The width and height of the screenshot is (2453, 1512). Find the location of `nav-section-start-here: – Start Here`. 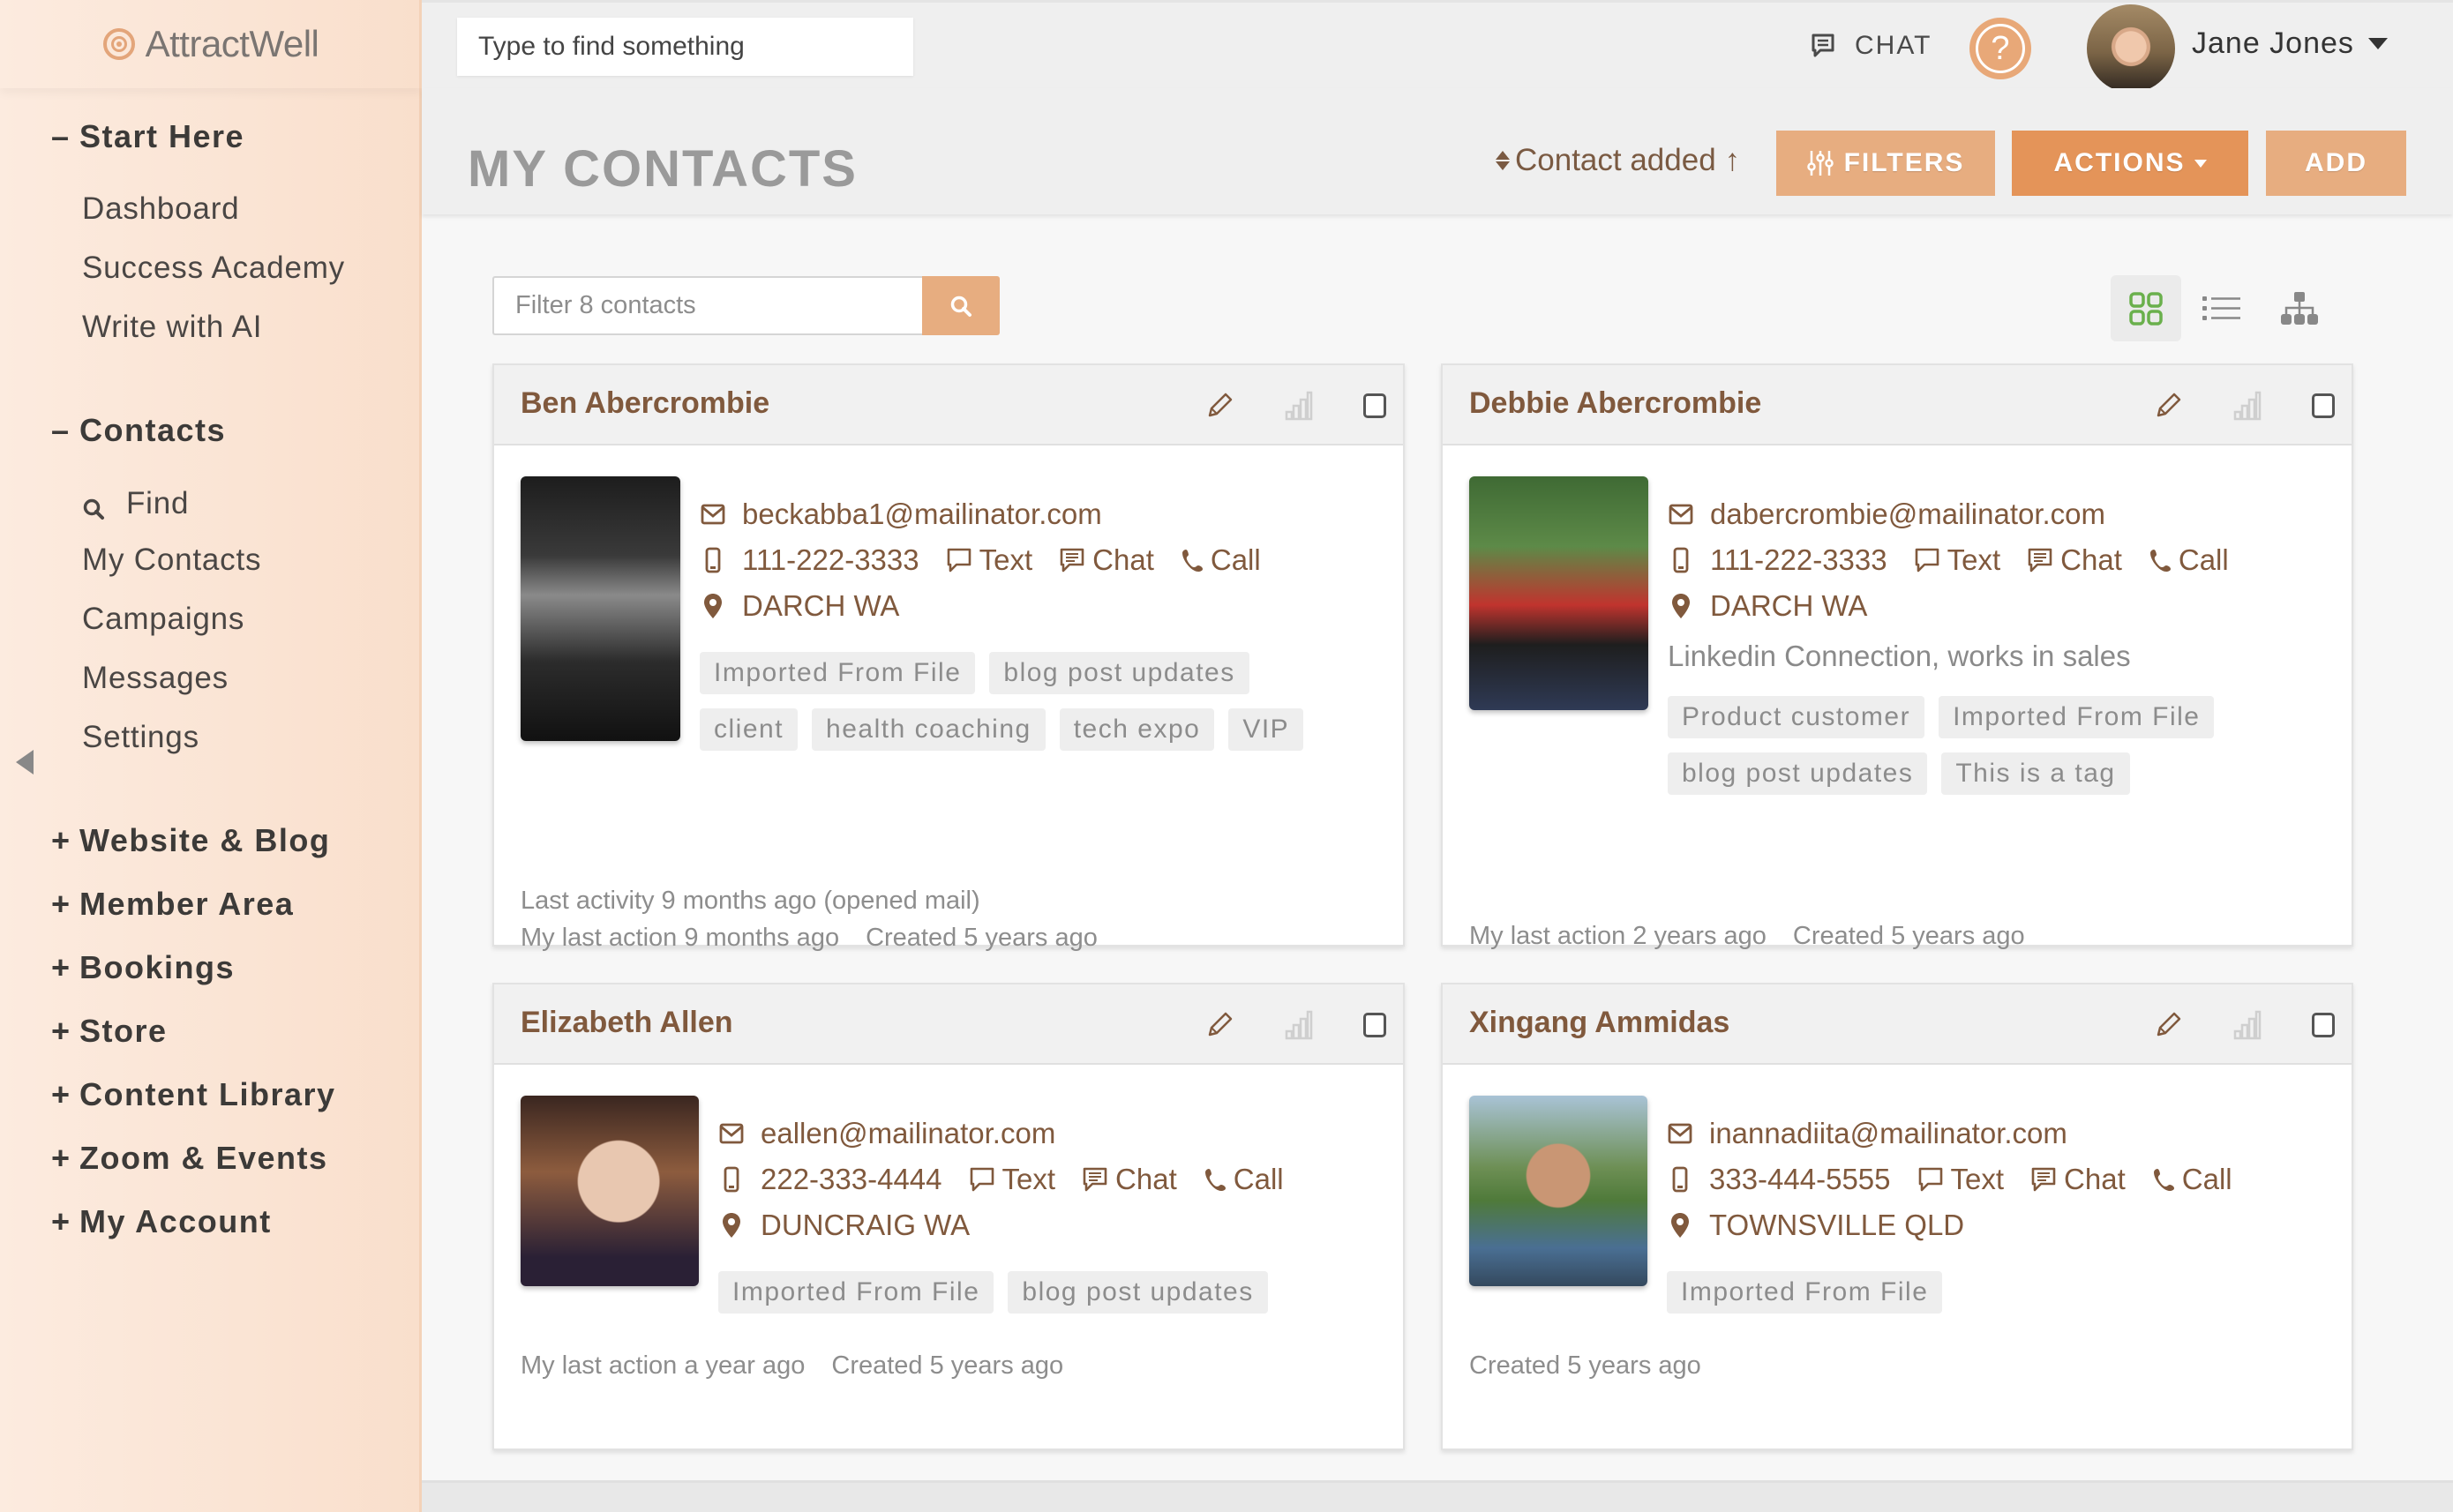

nav-section-start-here: – Start Here is located at coordinates (148, 136).